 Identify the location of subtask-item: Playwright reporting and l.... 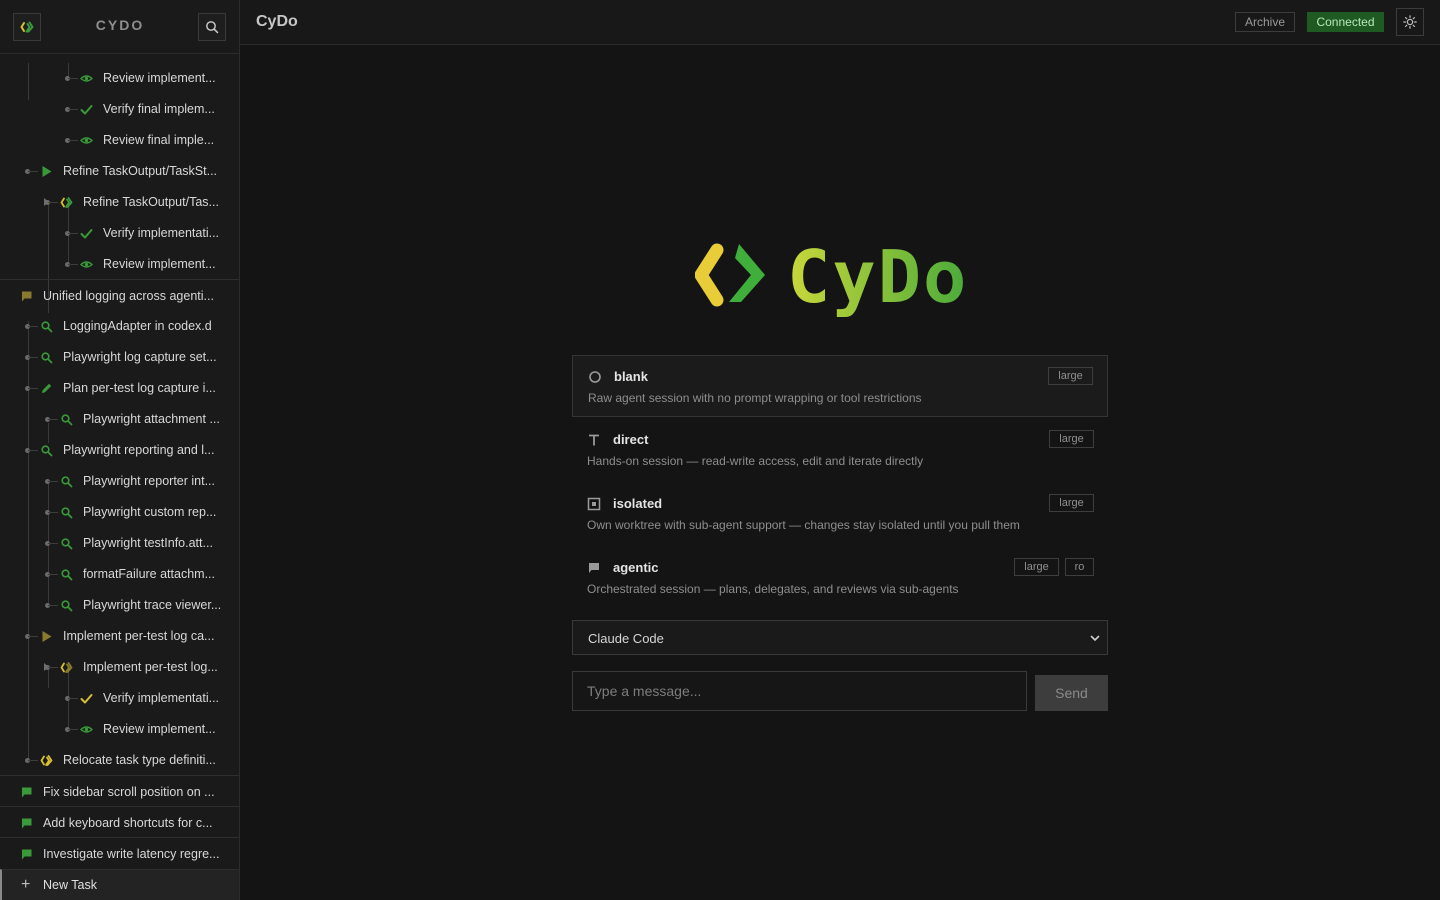
(119, 450).